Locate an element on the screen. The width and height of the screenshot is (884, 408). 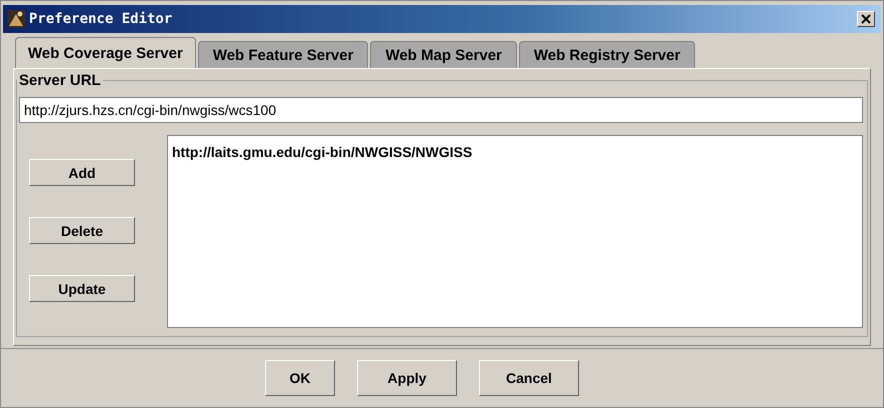
window-title: Preference Editor is located at coordinates (101, 19).